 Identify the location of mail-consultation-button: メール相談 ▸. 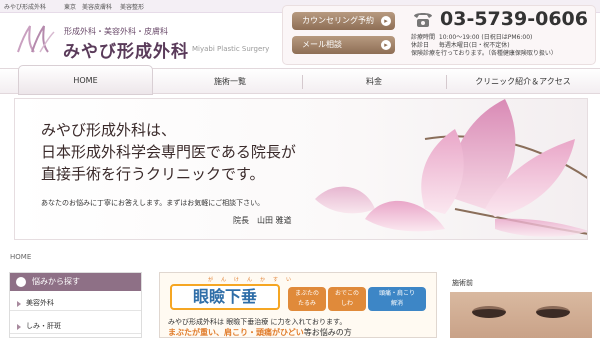
(343, 45).